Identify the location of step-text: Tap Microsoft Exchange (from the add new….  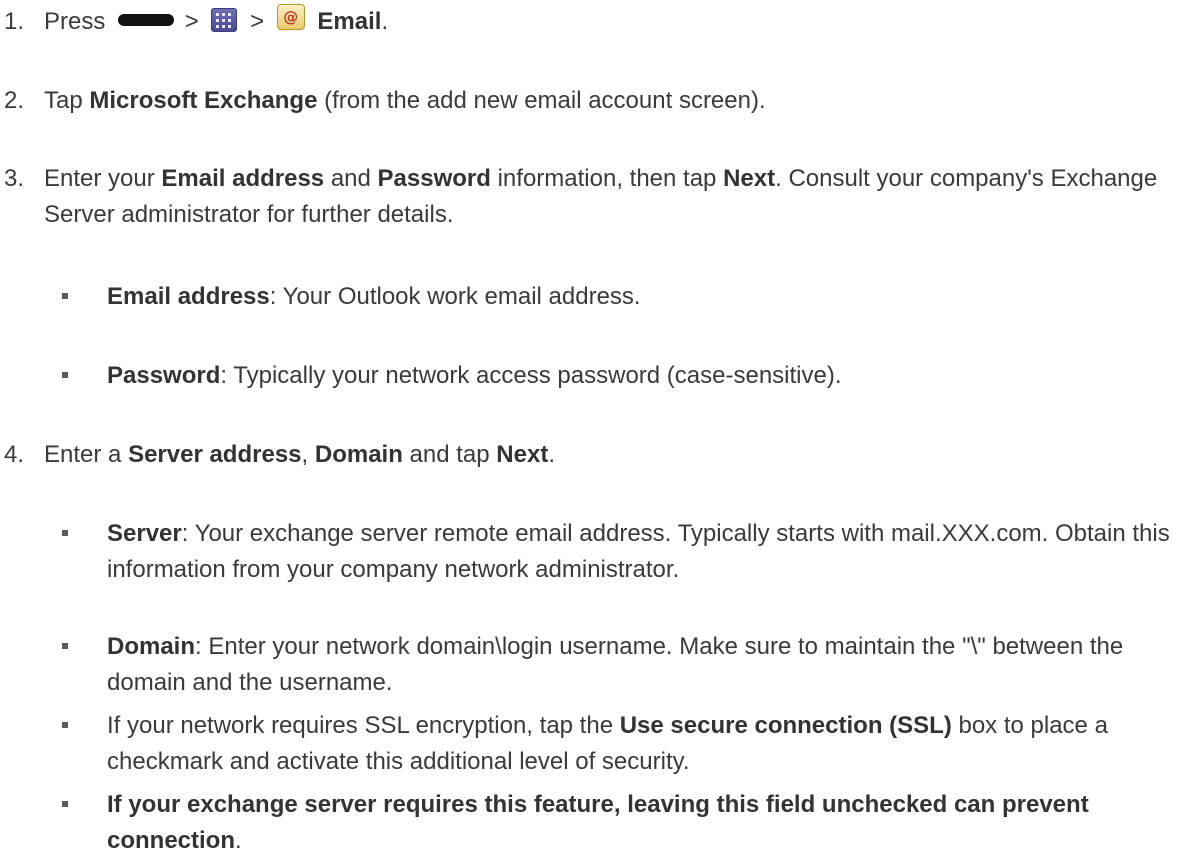
(405, 100).